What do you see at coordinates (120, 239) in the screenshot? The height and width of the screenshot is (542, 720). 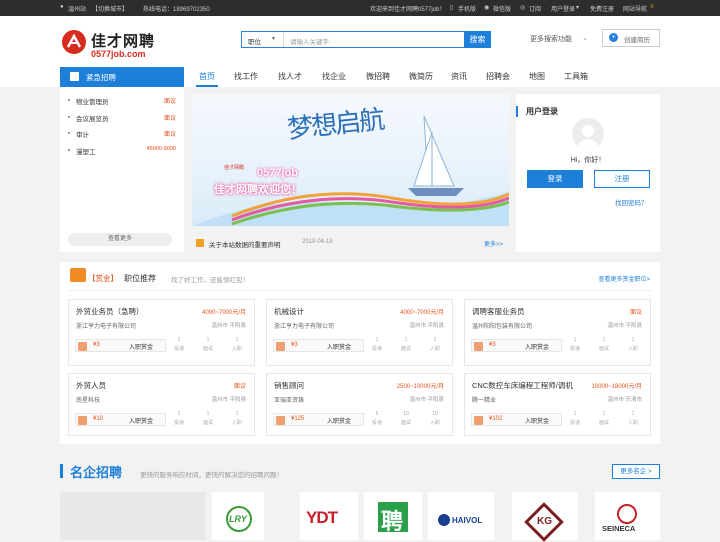 I see `view-more-button: 查看更多` at bounding box center [120, 239].